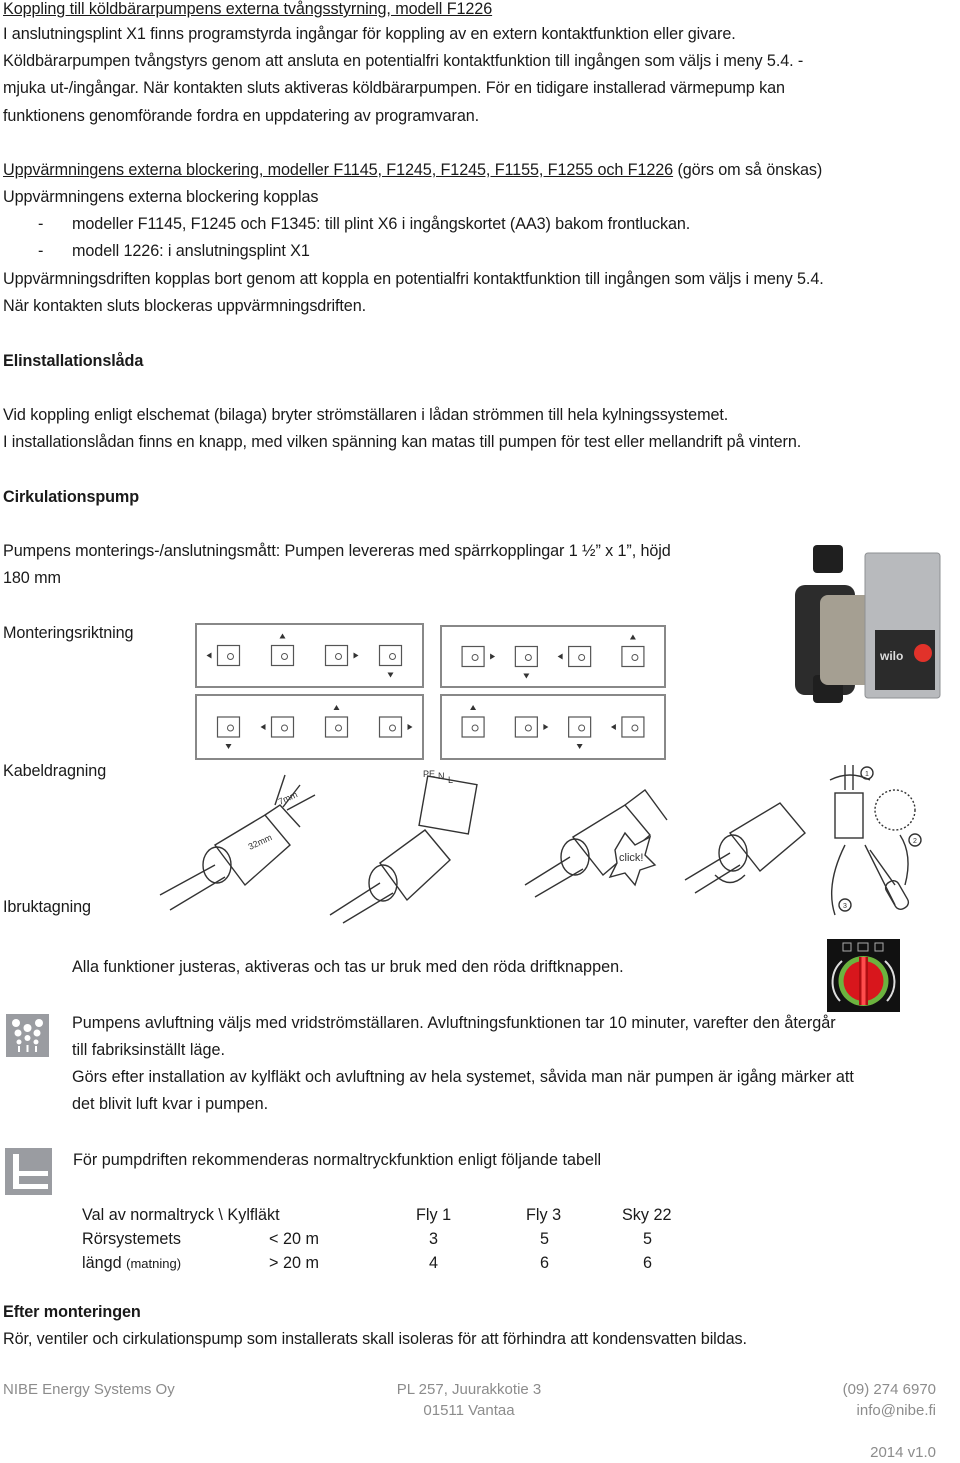 Image resolution: width=960 pixels, height=1463 pixels. What do you see at coordinates (55, 771) in the screenshot?
I see `cabling-label: Kabeldragning` at bounding box center [55, 771].